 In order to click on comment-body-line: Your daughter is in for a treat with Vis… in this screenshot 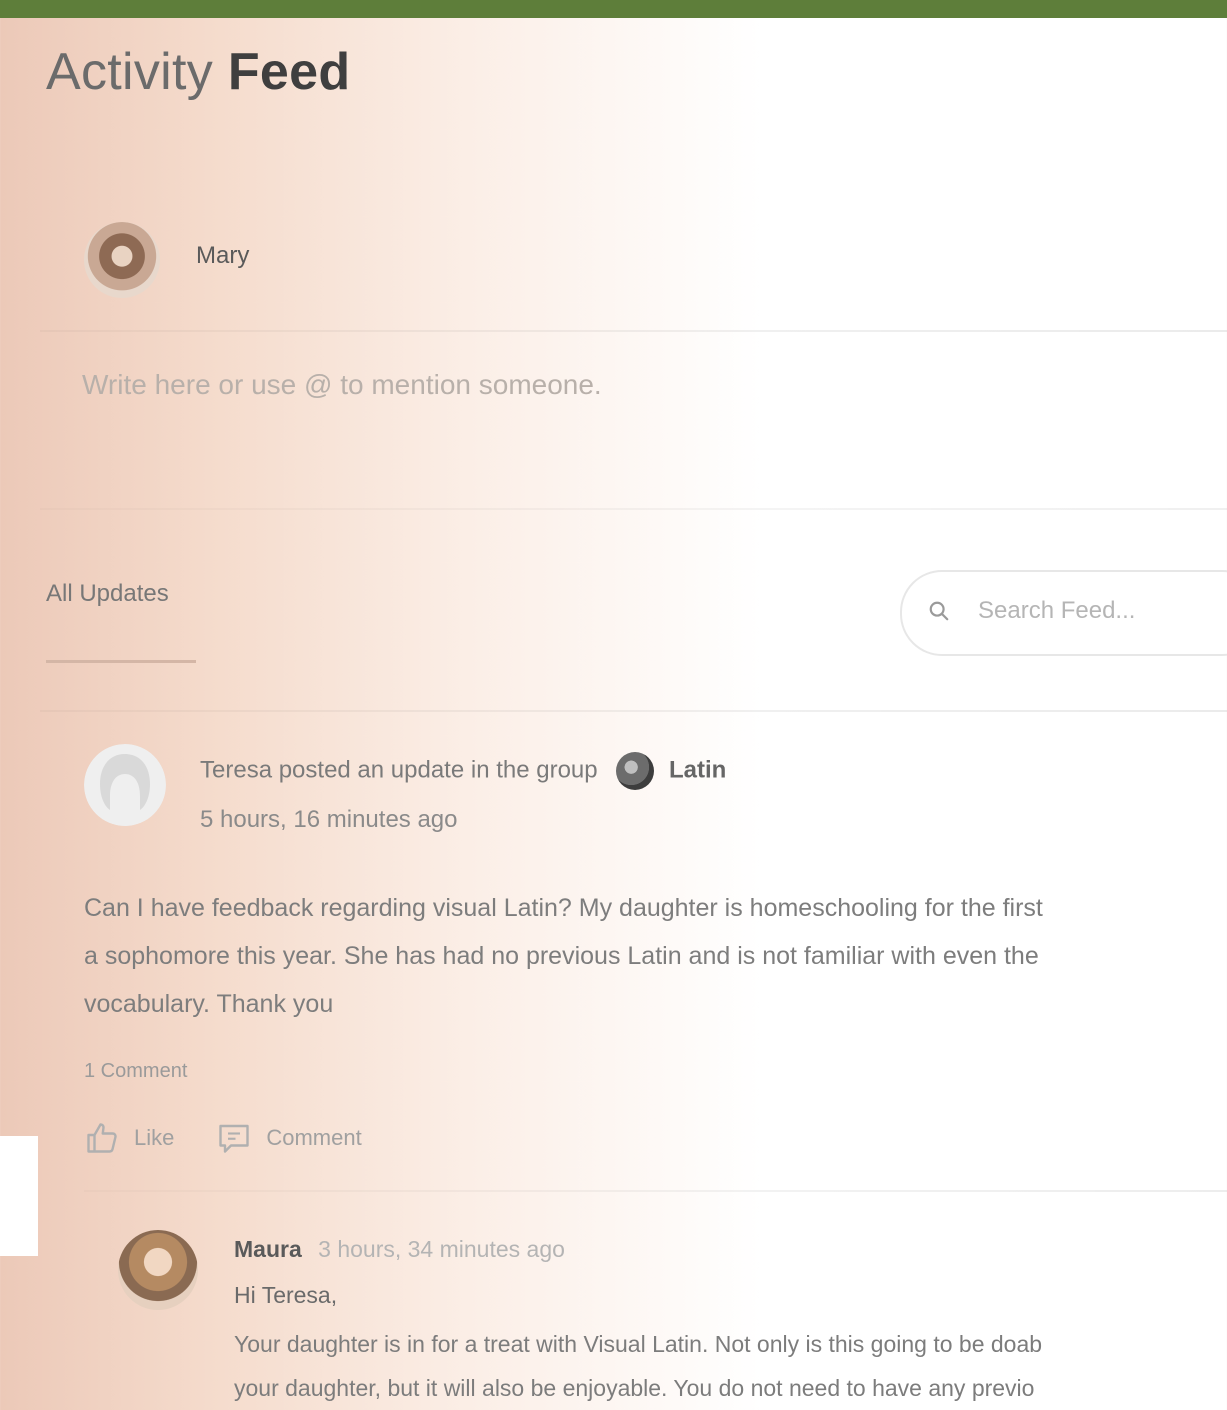, I will do `click(638, 1344)`.